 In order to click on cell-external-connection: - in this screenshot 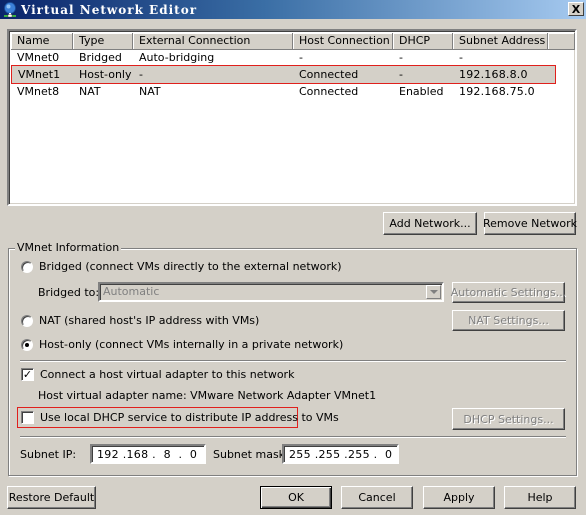, I will do `click(141, 74)`.